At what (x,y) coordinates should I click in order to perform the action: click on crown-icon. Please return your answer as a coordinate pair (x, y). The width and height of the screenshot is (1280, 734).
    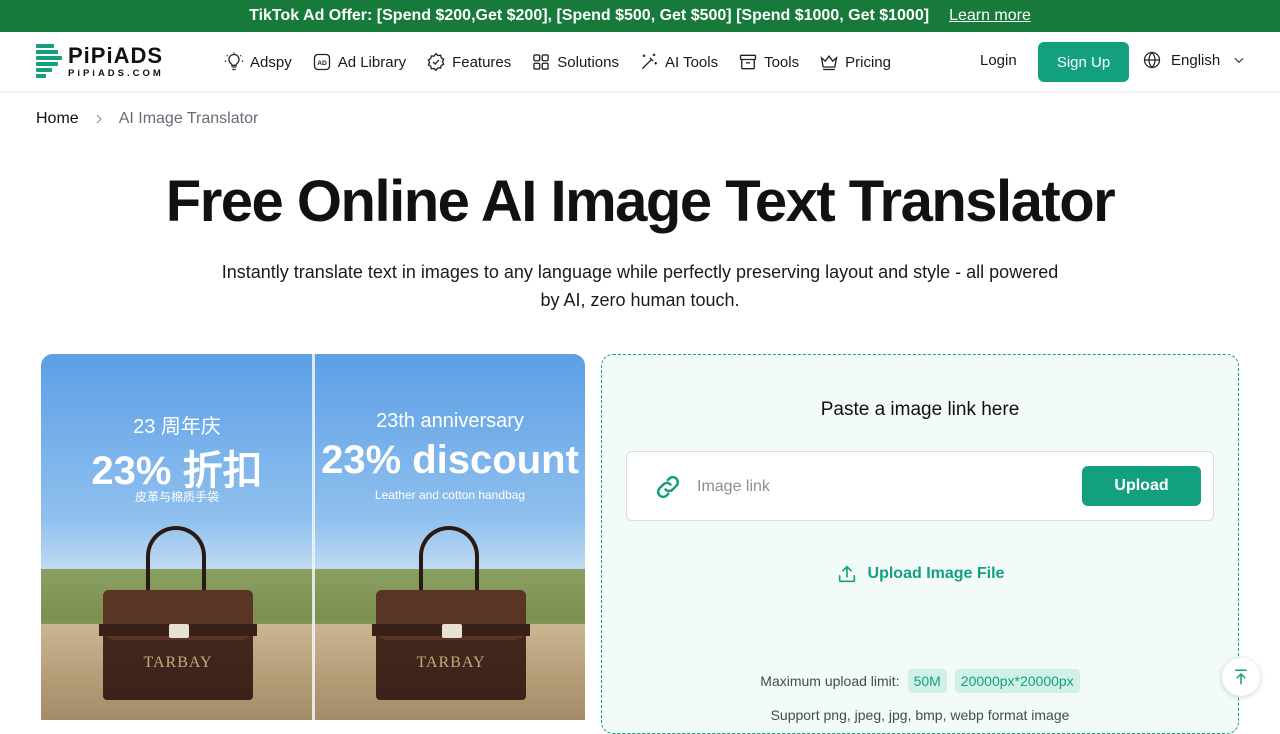
    Looking at the image, I should click on (829, 63).